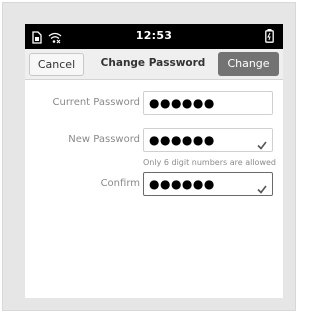 Image resolution: width=320 pixels, height=313 pixels. Describe the element at coordinates (209, 162) in the screenshot. I see `password-hint: Only 6 digit numbers are allowed` at that location.